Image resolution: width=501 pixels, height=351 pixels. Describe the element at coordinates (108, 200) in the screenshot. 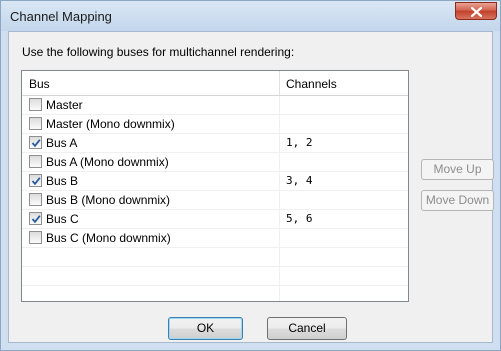

I see `bus-label: Bus B (Mono downmix)` at that location.